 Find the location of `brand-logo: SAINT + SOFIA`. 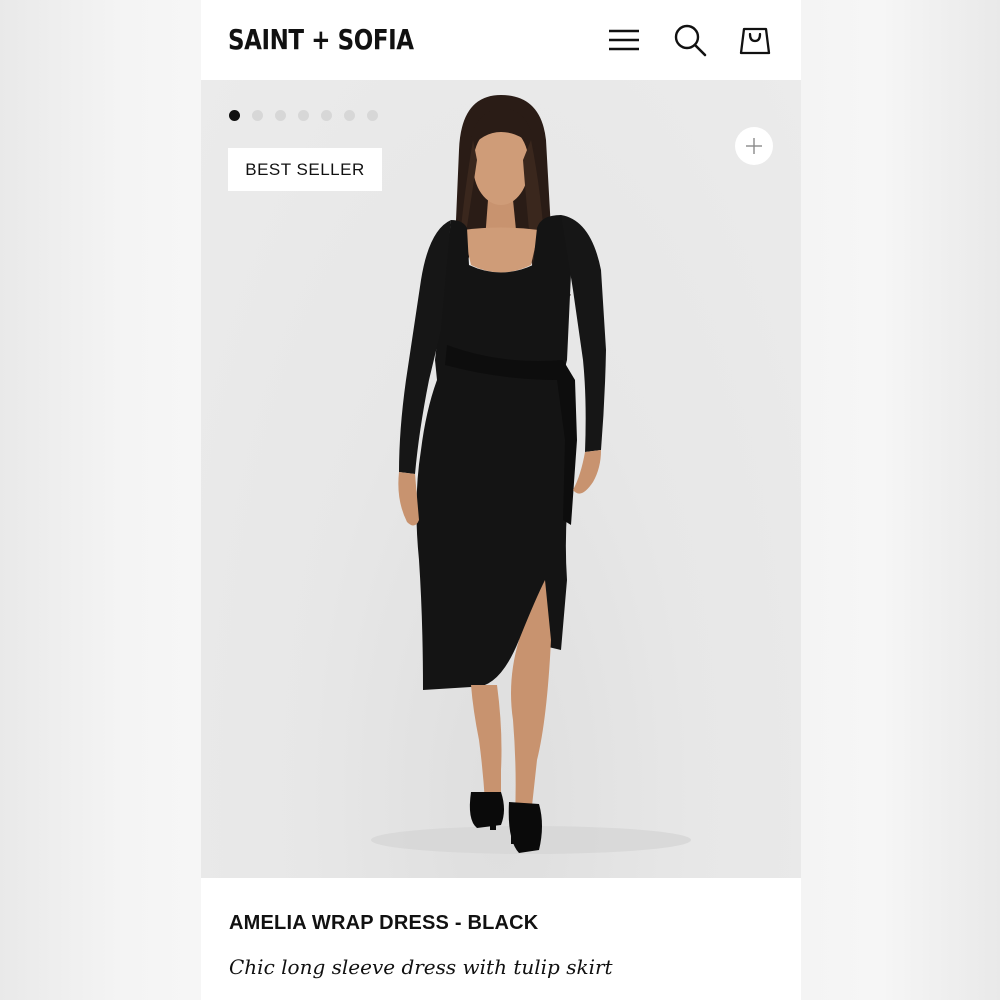

brand-logo: SAINT + SOFIA is located at coordinates (321, 40).